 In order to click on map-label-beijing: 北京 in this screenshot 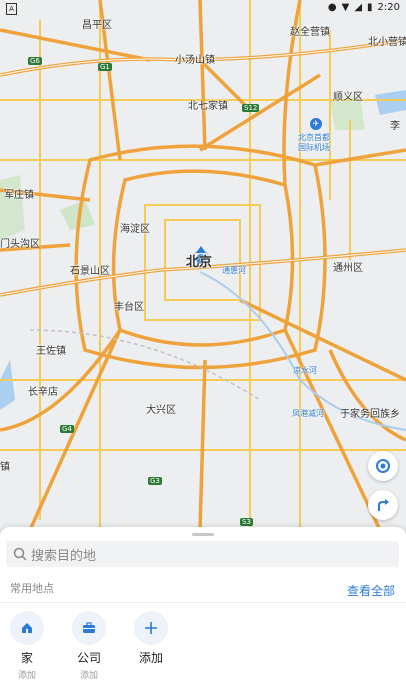, I will do `click(199, 262)`.